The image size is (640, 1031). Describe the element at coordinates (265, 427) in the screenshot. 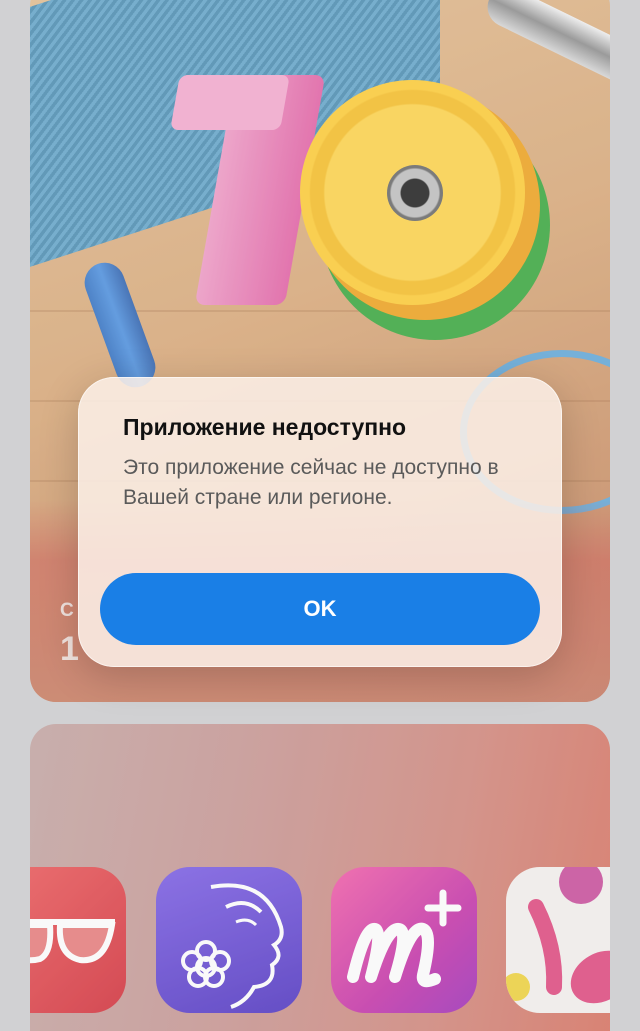

I see `alert-title: Приложение недоступно` at that location.